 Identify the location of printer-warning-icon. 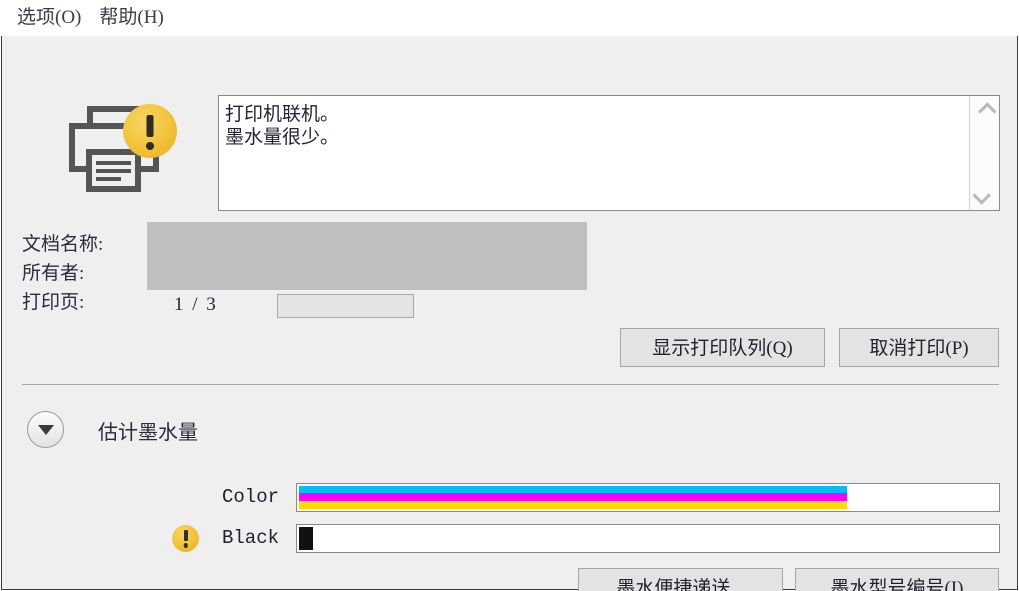
(125, 152).